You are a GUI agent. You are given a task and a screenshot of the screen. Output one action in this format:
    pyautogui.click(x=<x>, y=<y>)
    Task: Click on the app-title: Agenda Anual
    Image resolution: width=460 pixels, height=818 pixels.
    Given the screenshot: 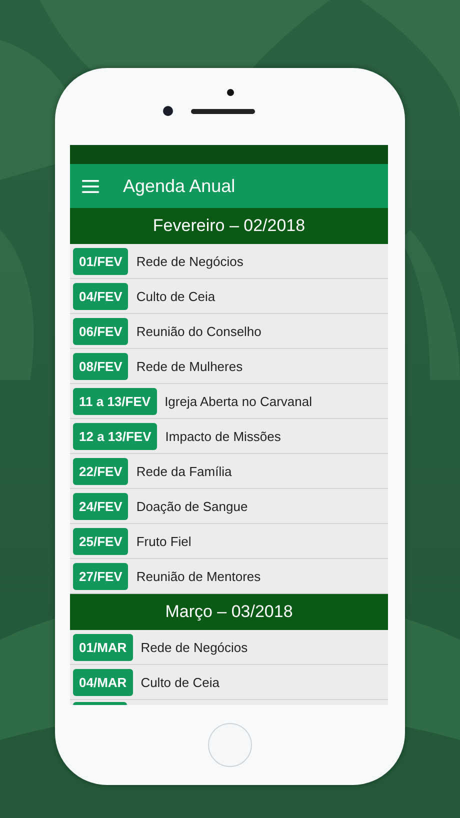 What is the action you would take?
    pyautogui.click(x=179, y=186)
    